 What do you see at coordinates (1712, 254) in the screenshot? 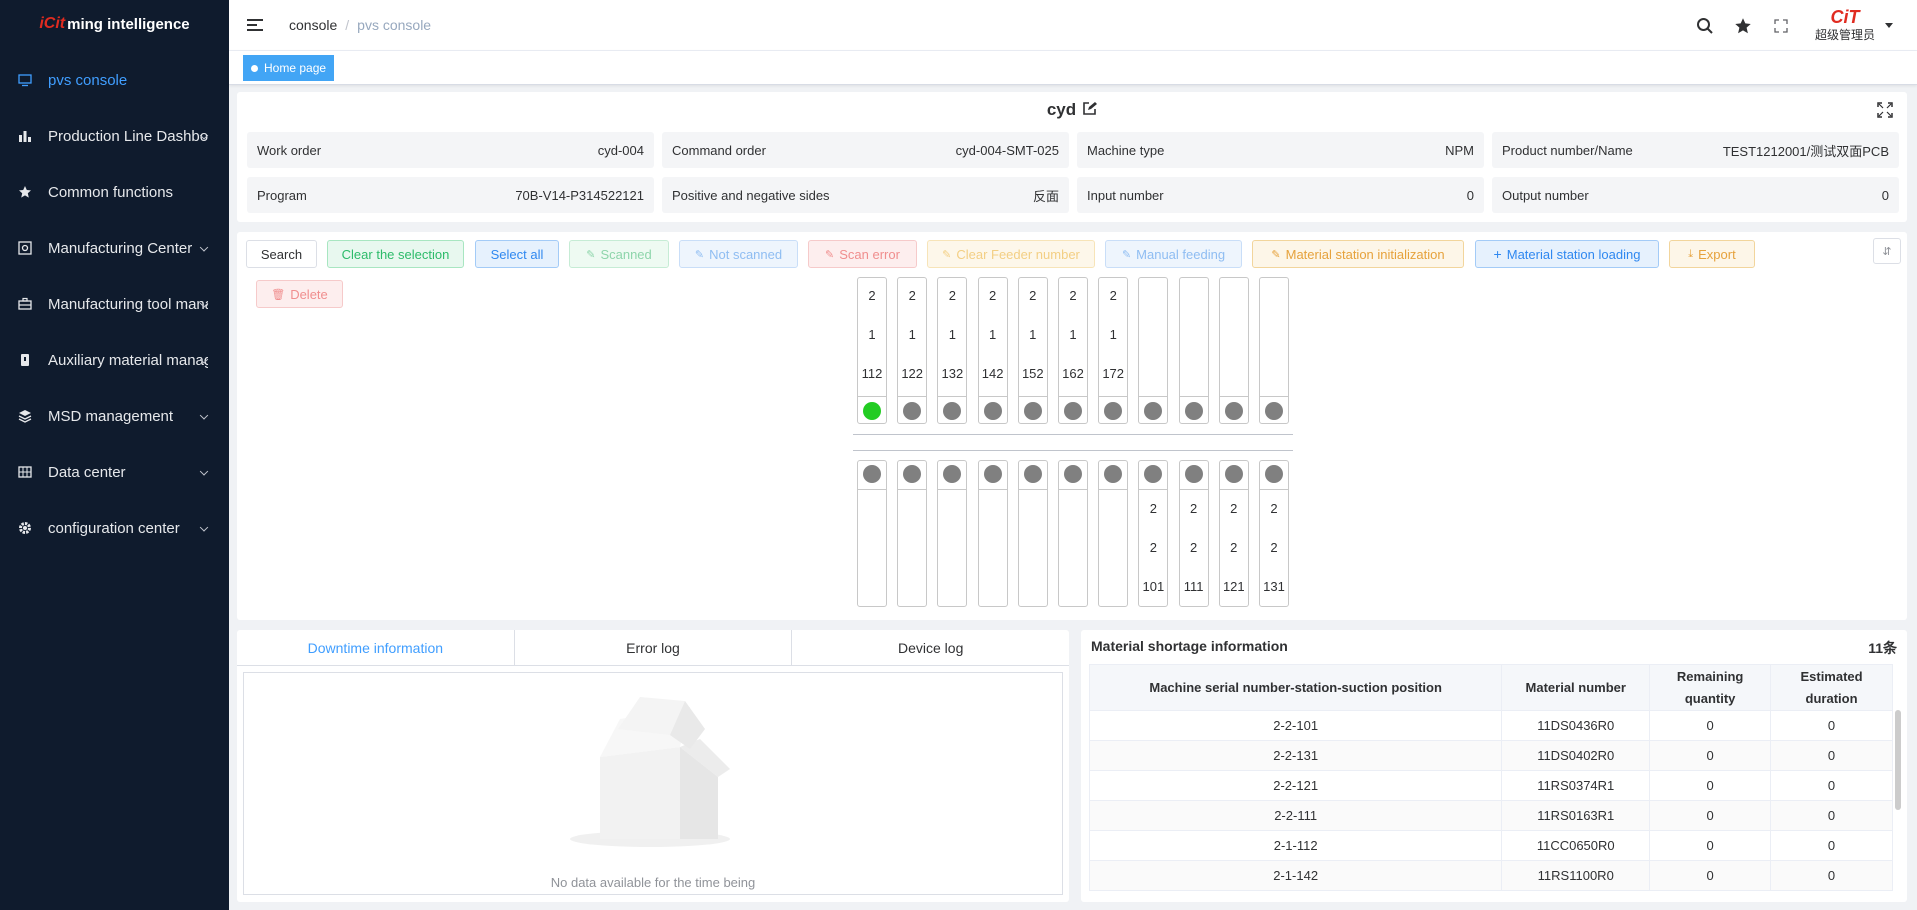
I see `export-button: ⤓ Export` at bounding box center [1712, 254].